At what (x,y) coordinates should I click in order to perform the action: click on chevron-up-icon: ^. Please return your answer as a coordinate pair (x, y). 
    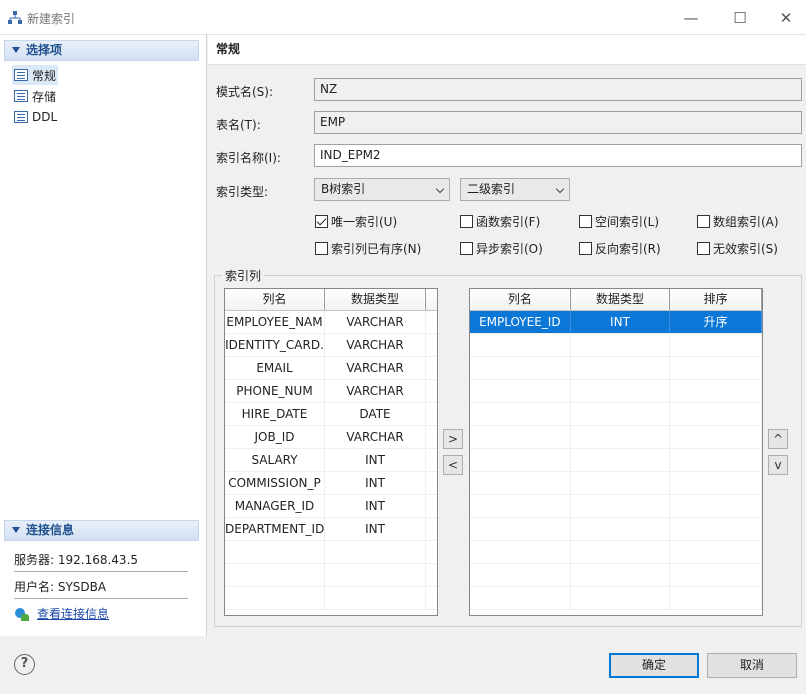
    Looking at the image, I should click on (778, 439).